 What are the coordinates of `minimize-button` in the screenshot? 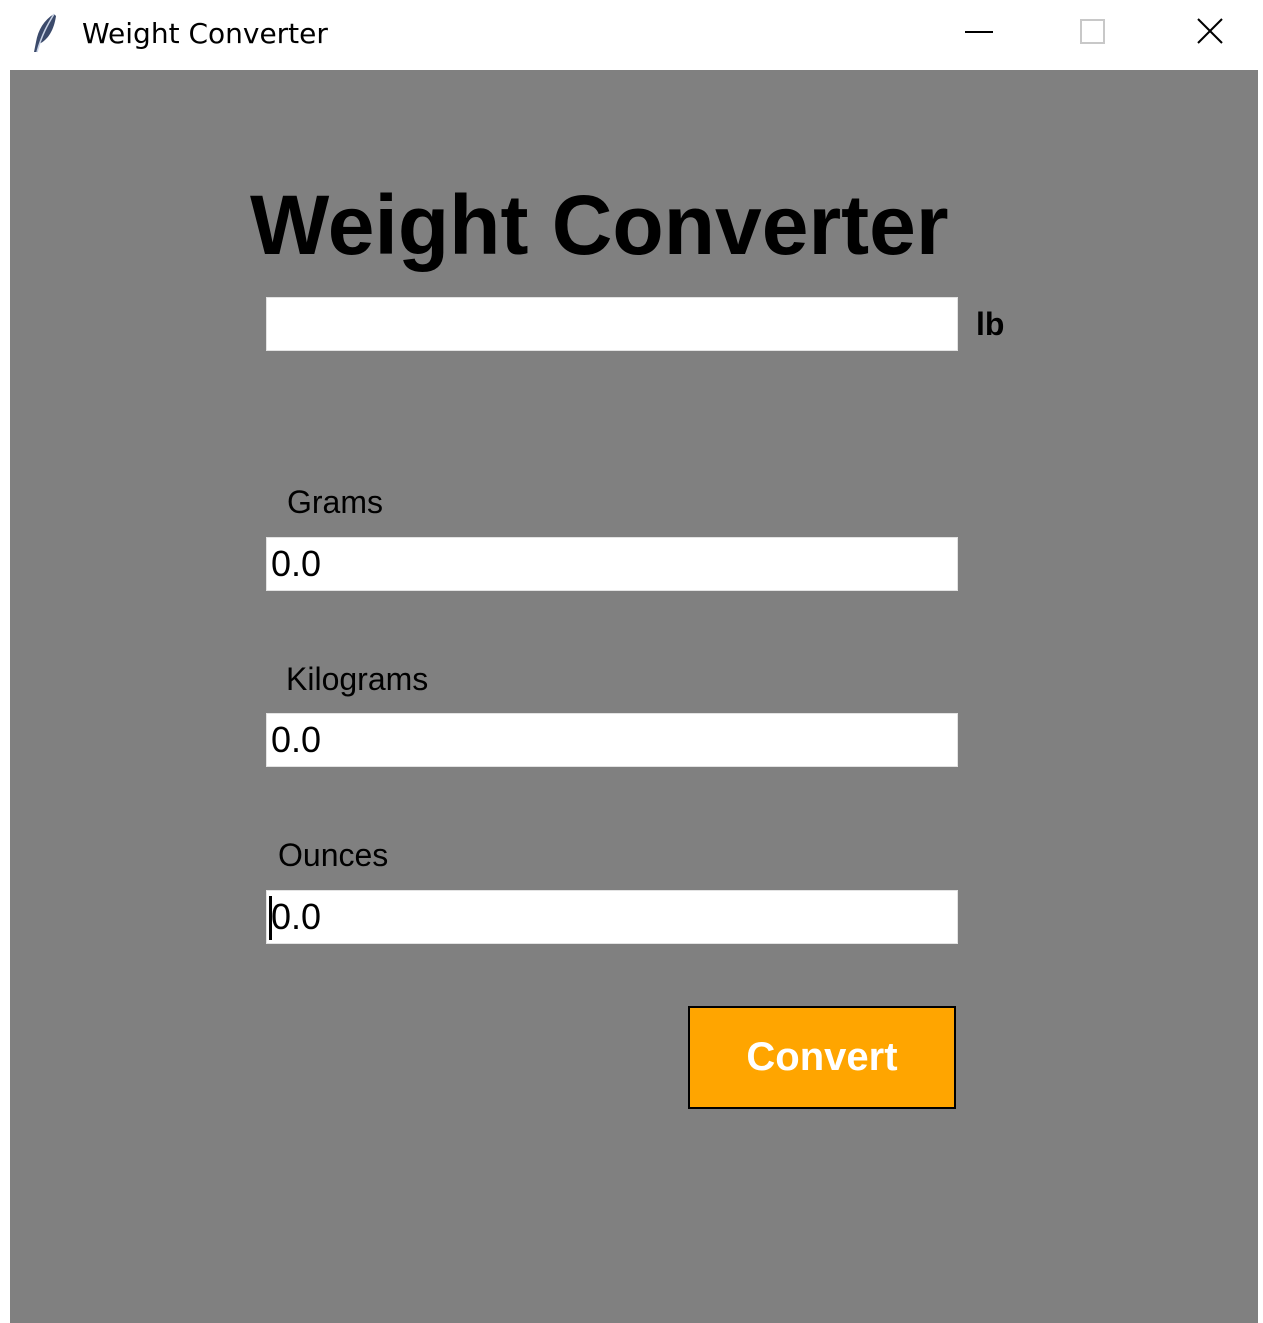 It's located at (977, 32).